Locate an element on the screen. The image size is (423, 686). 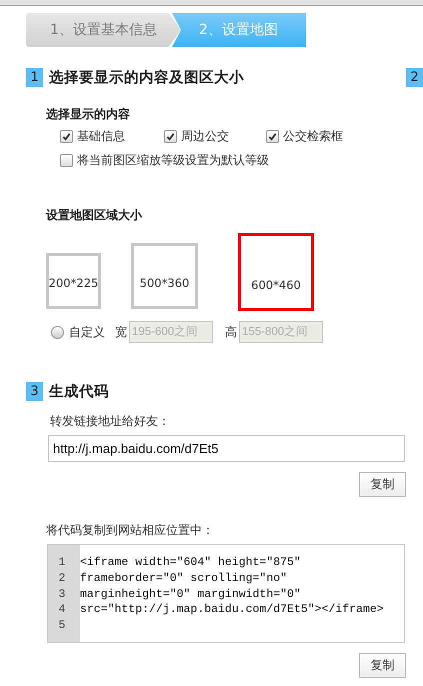
section-number: 2 is located at coordinates (414, 77).